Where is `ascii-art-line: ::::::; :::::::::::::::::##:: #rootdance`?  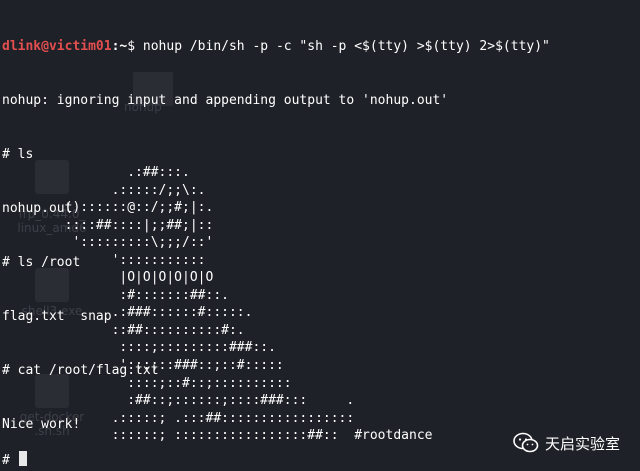 ascii-art-line: ::::::; :::::::::::::::::##:: #rootdance is located at coordinates (217, 436).